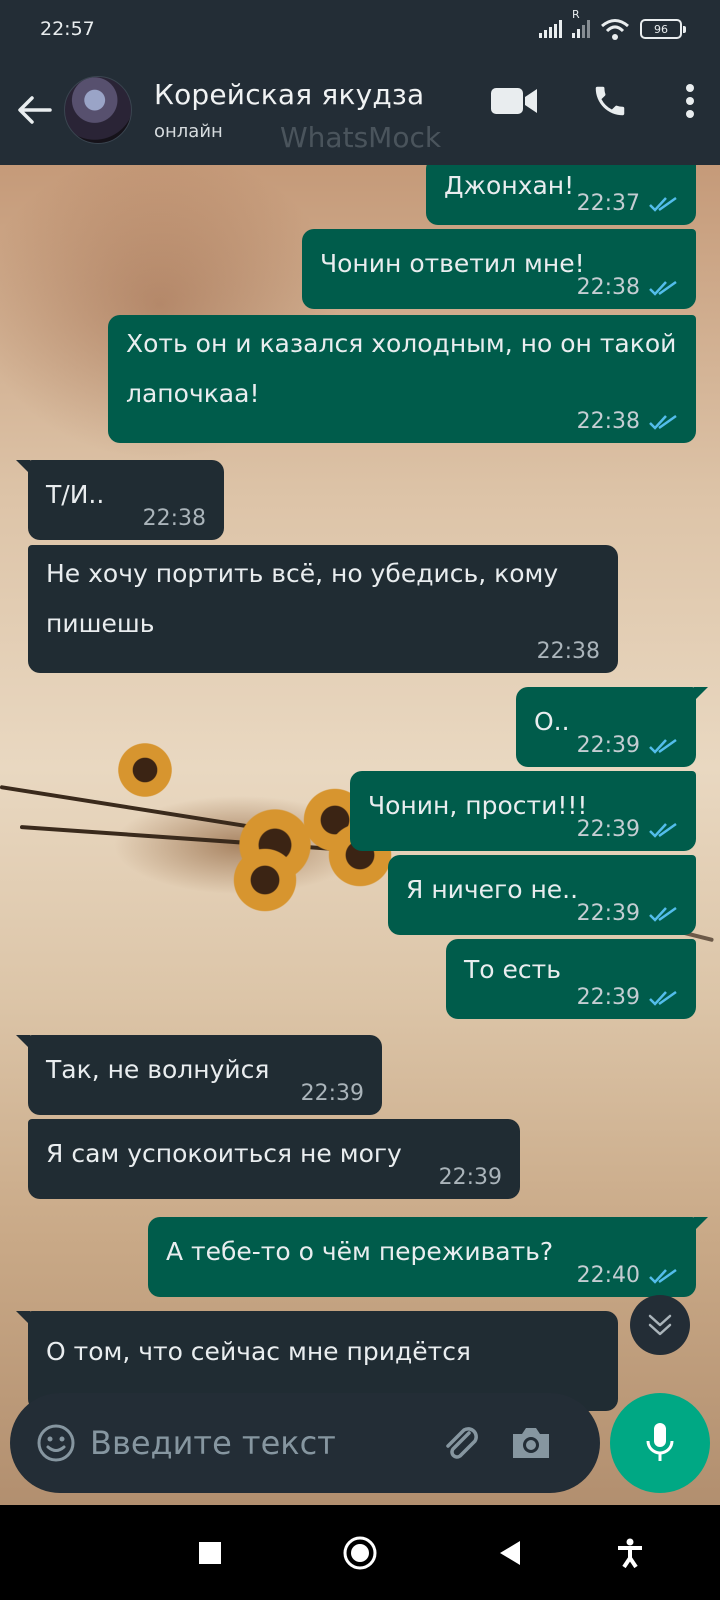 The image size is (720, 1600). Describe the element at coordinates (428, 1257) in the screenshot. I see `message-bubble-outgoing: А тебе-то о чём переживать? 22:40` at that location.